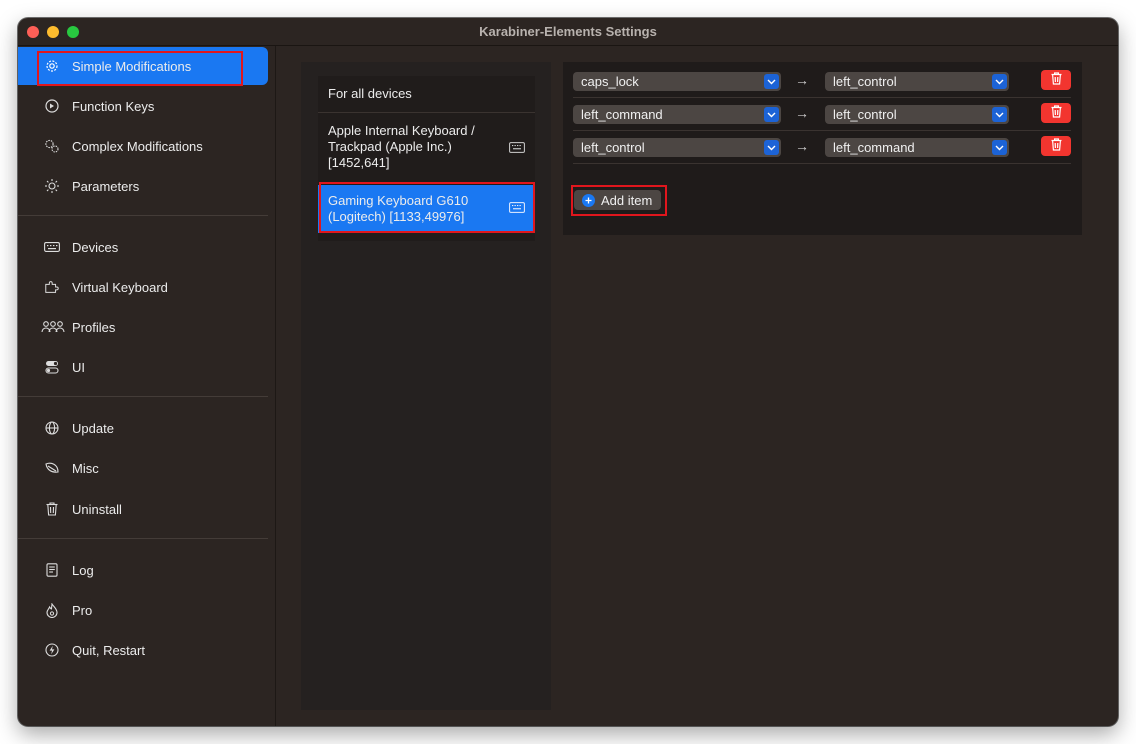 Image resolution: width=1136 pixels, height=744 pixels. Describe the element at coordinates (97, 509) in the screenshot. I see `sidebar-item-label: Uninstall` at that location.